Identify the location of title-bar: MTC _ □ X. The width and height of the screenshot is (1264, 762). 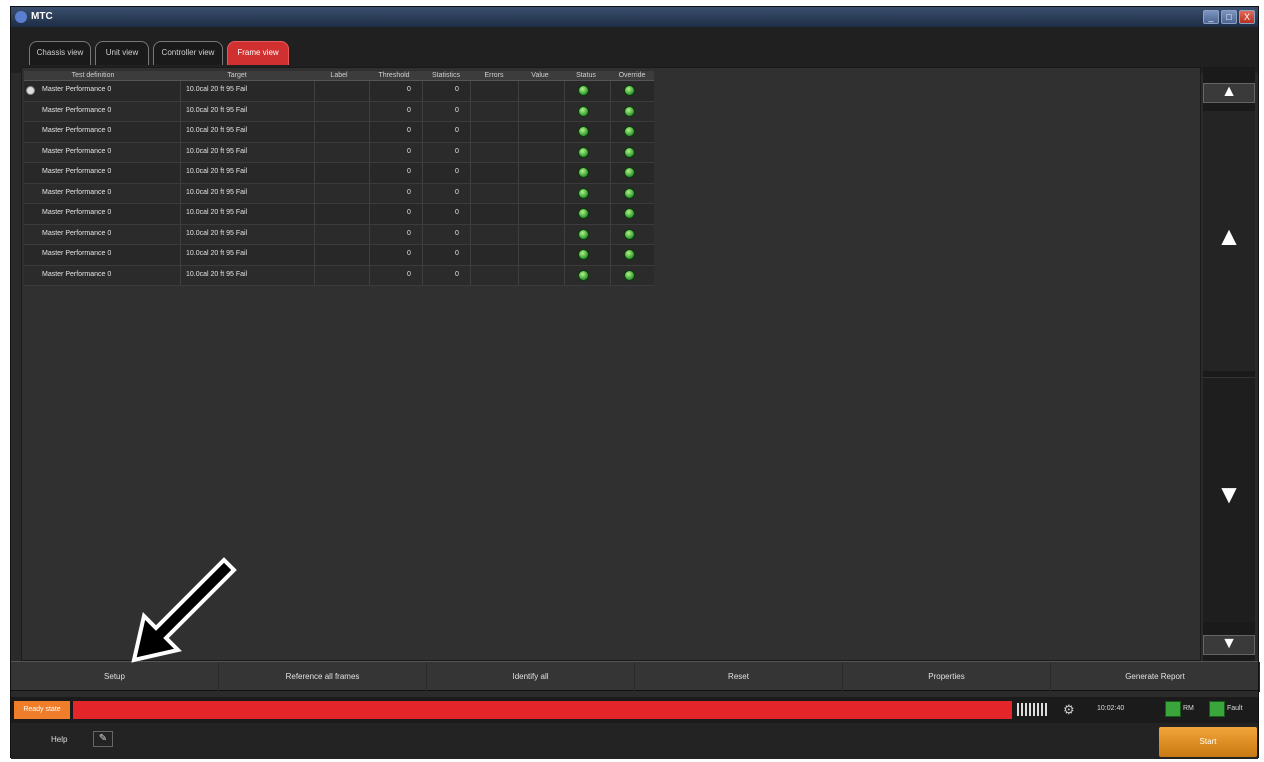
(634, 17).